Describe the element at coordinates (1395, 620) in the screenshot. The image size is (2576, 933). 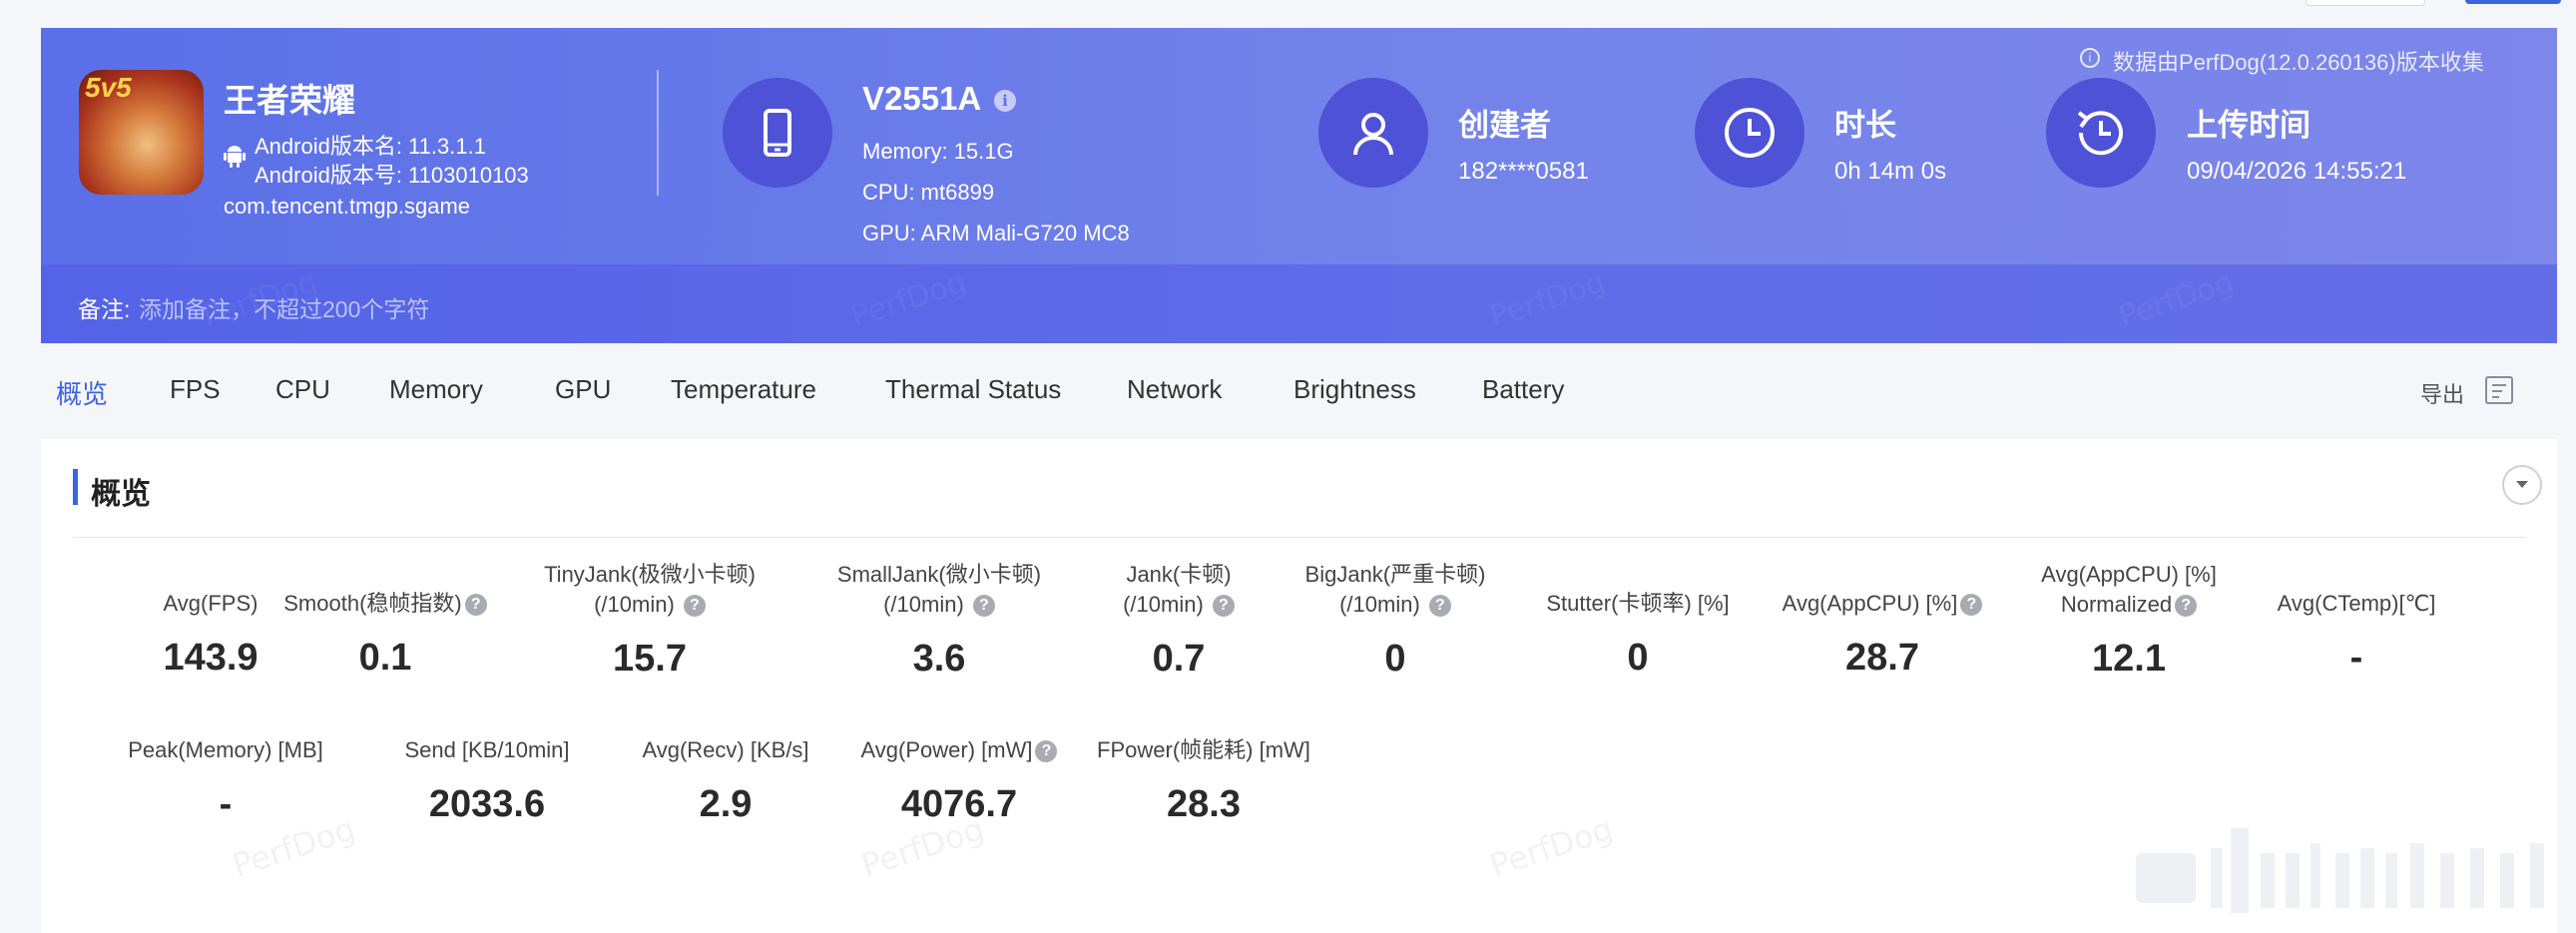
I see `metric-bigjank: BigJank(严重卡顿) (/10min) ? 0` at that location.